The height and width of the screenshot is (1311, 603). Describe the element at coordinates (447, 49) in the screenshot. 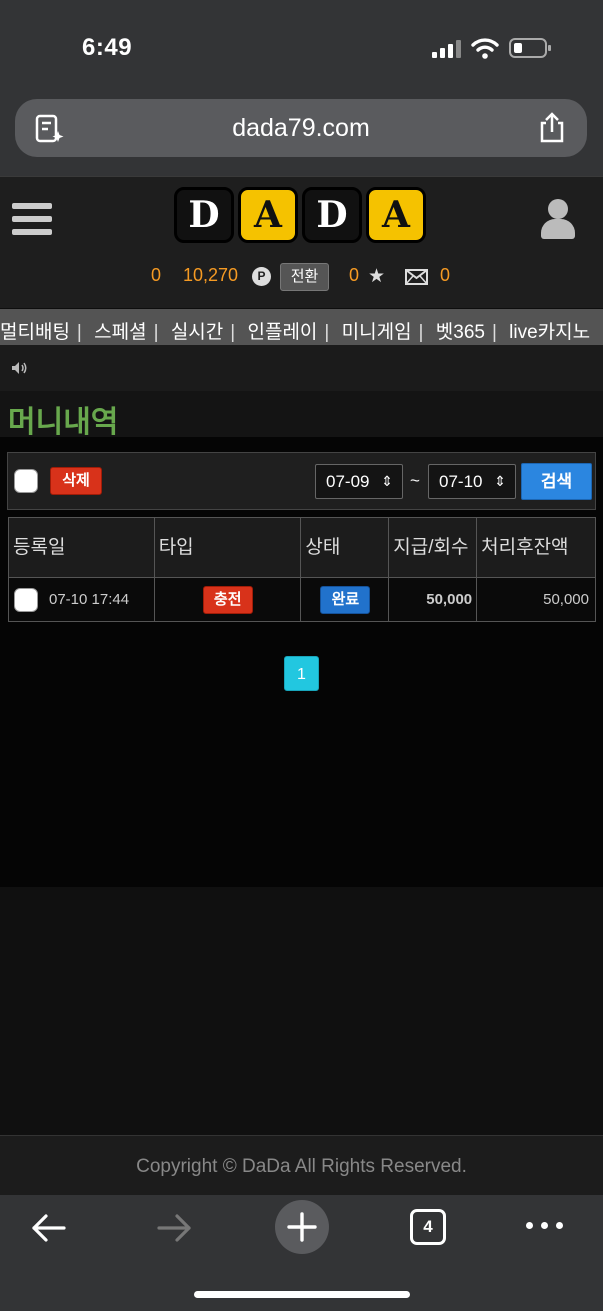

I see `signal-icon` at that location.